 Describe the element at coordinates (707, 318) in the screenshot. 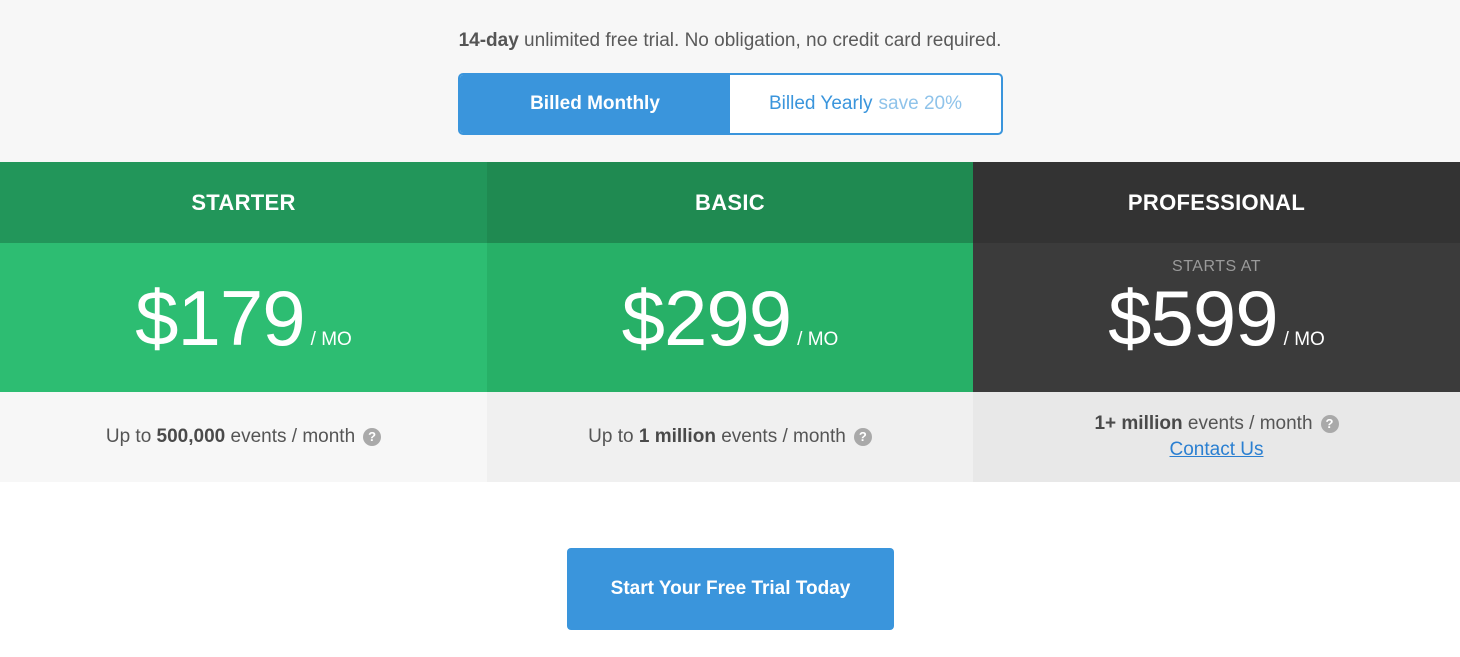

I see `plan-price: $299` at that location.